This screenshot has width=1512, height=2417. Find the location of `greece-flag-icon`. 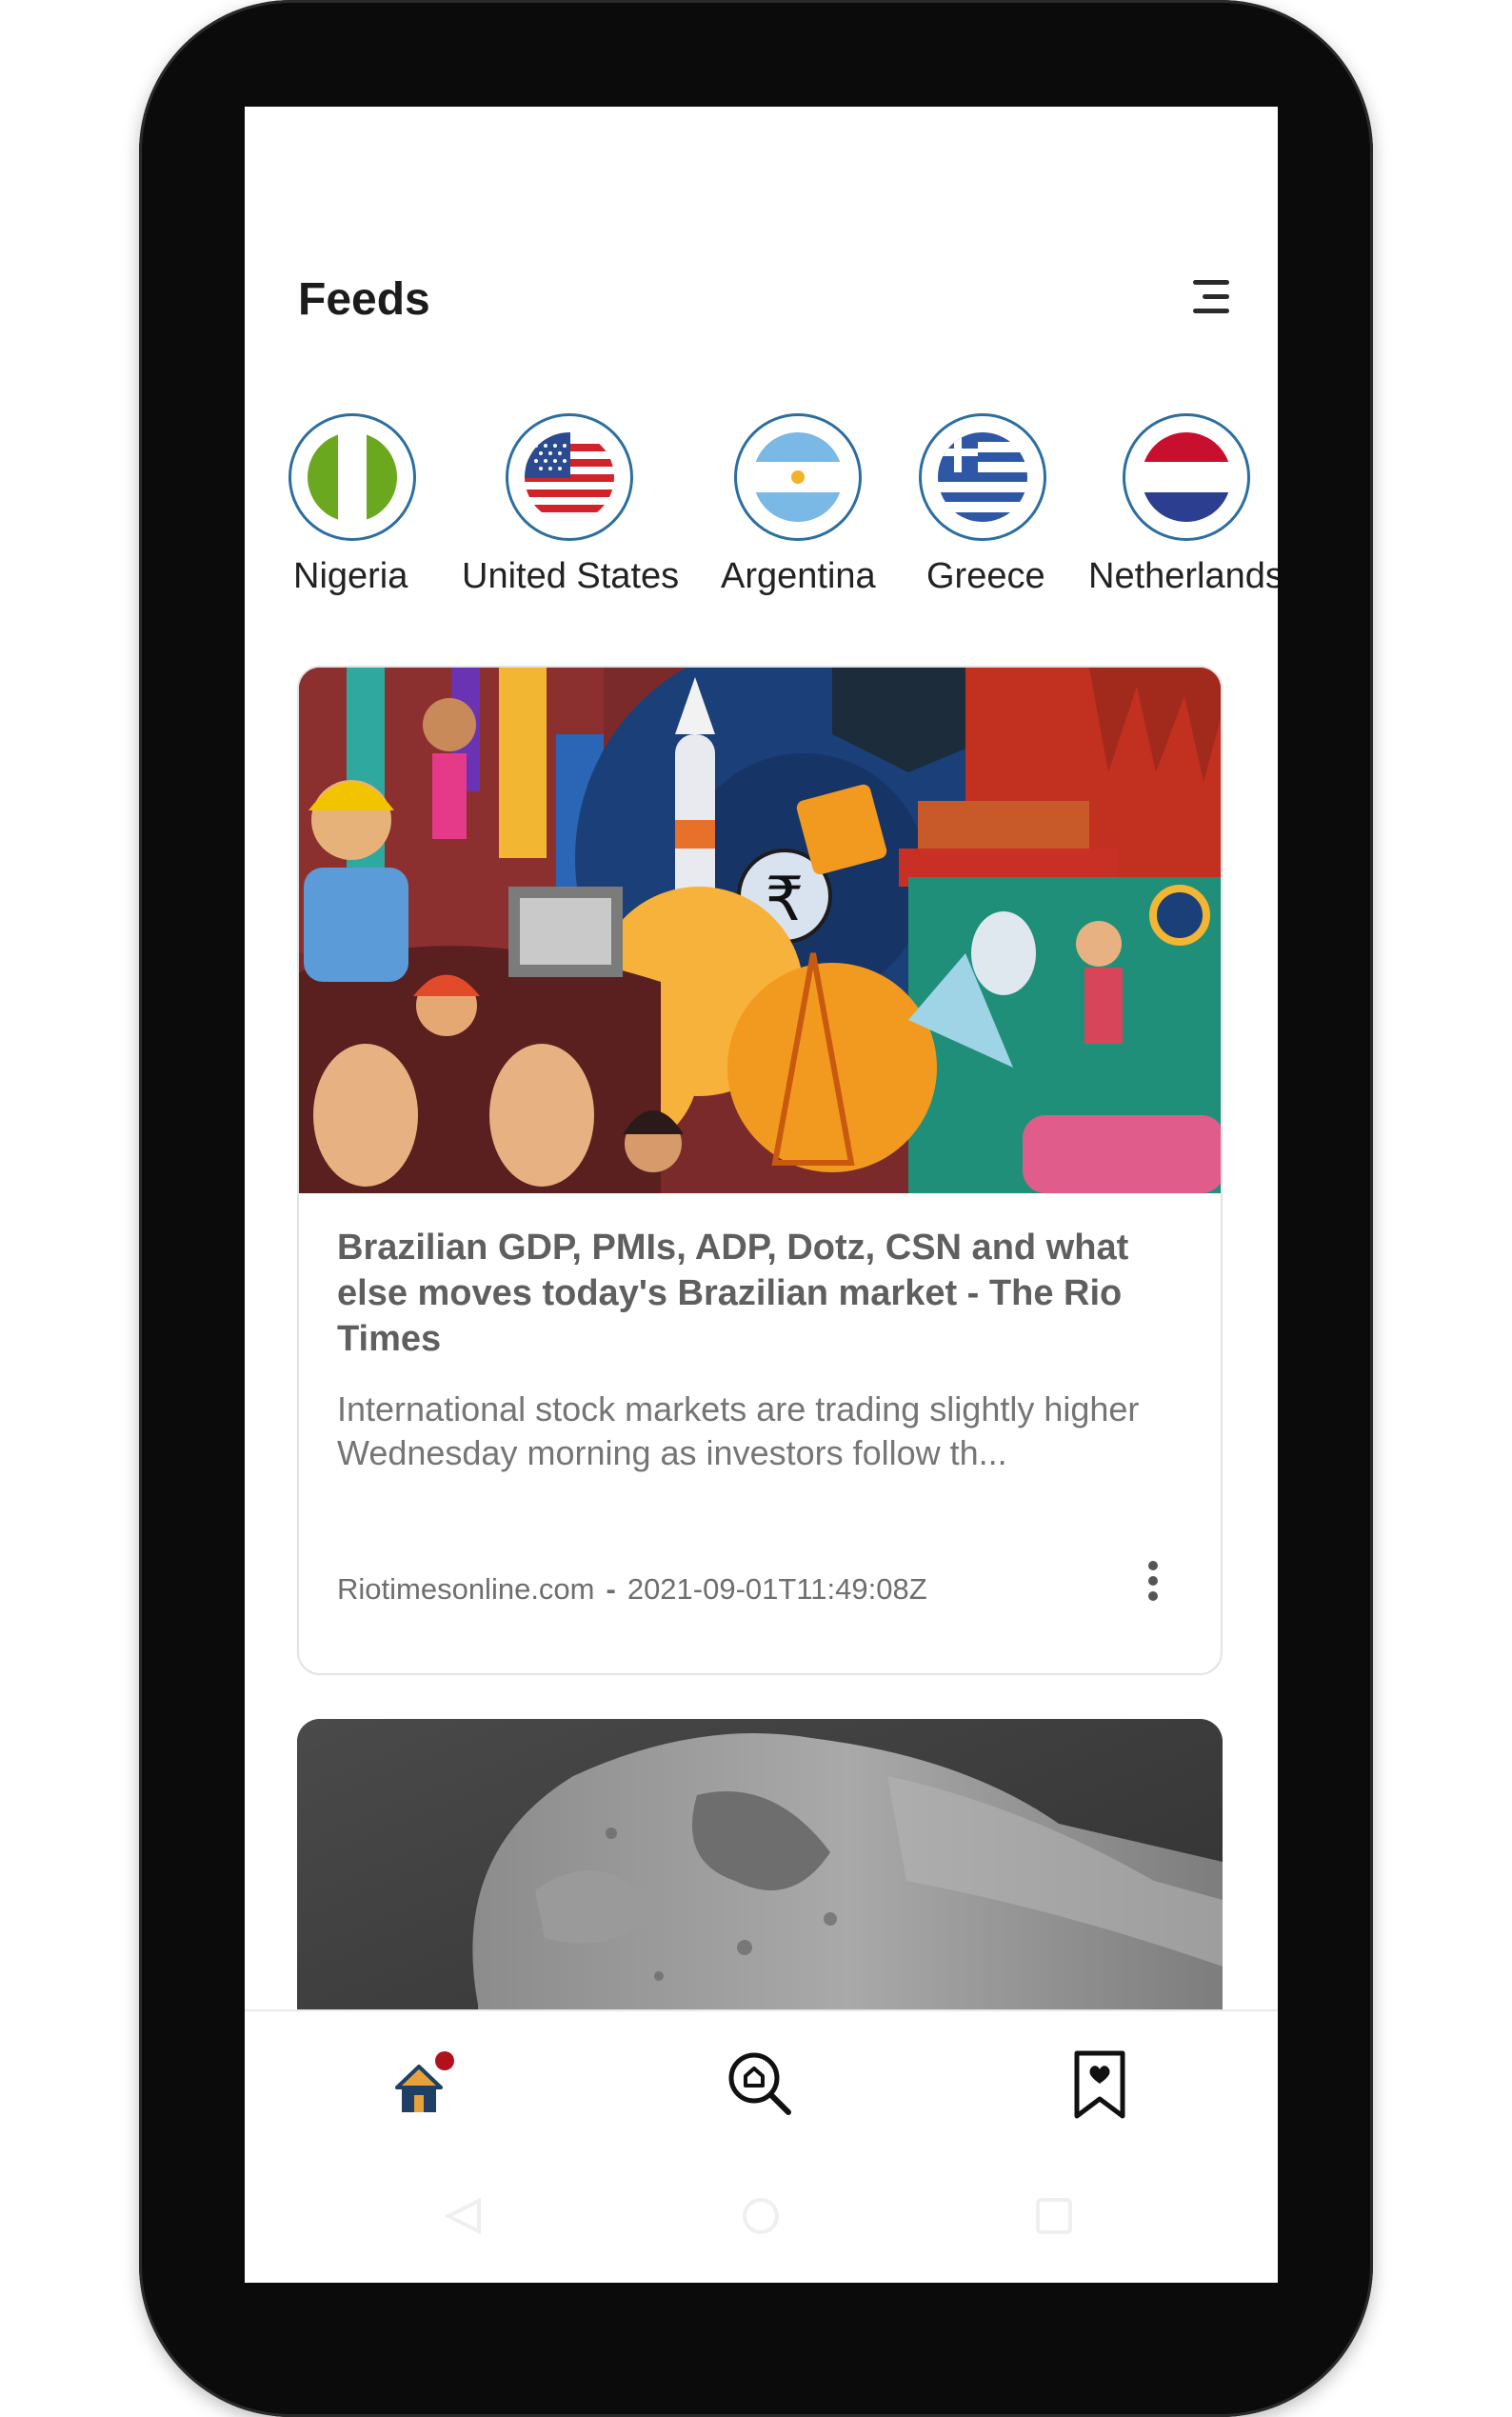

greece-flag-icon is located at coordinates (982, 477).